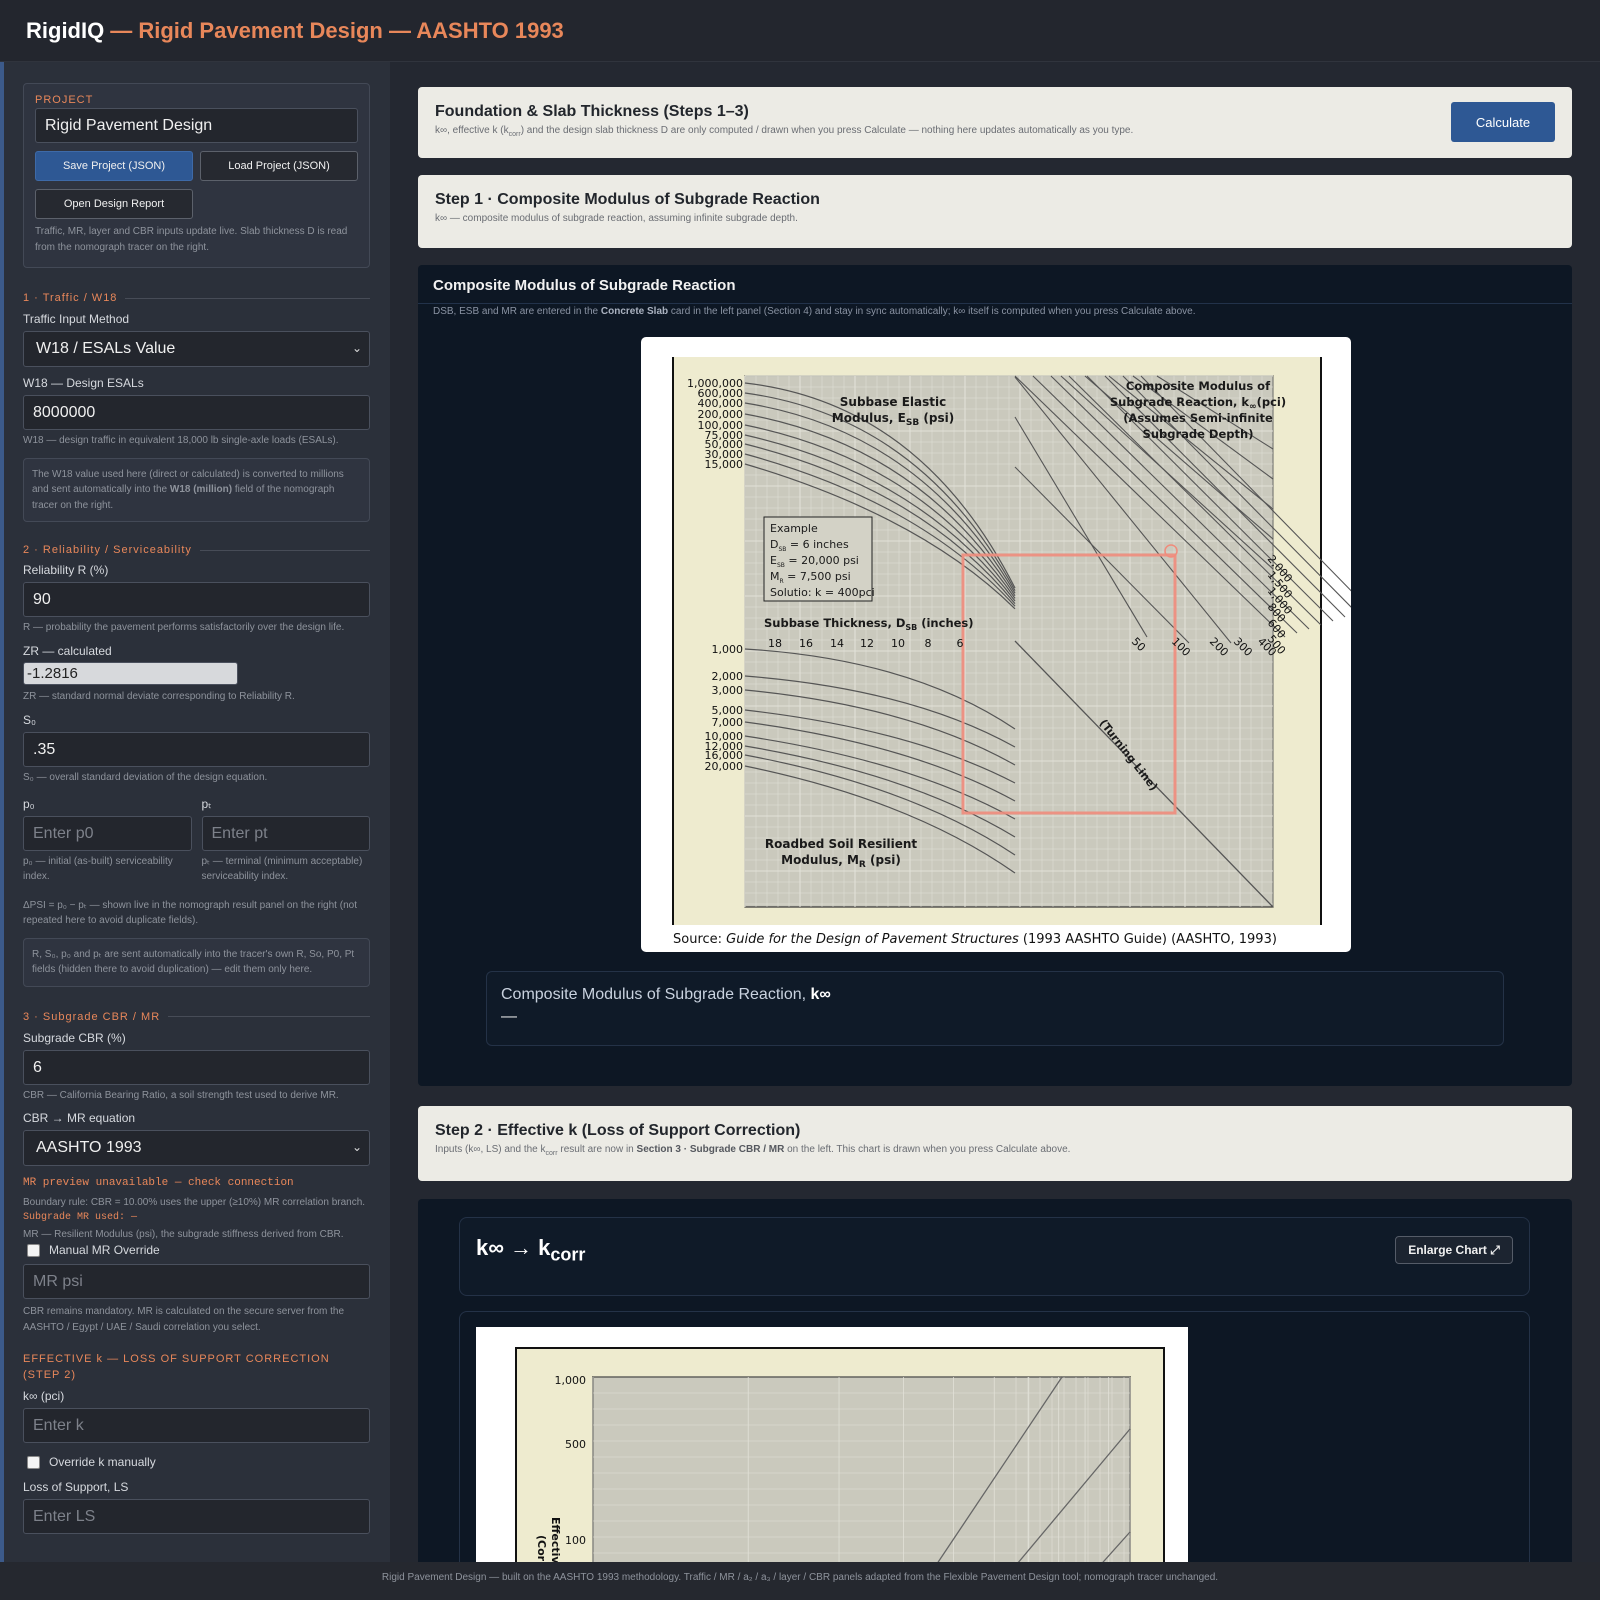 This screenshot has width=1600, height=1600. What do you see at coordinates (861, 1477) in the screenshot?
I see `kcorr-plot-area` at bounding box center [861, 1477].